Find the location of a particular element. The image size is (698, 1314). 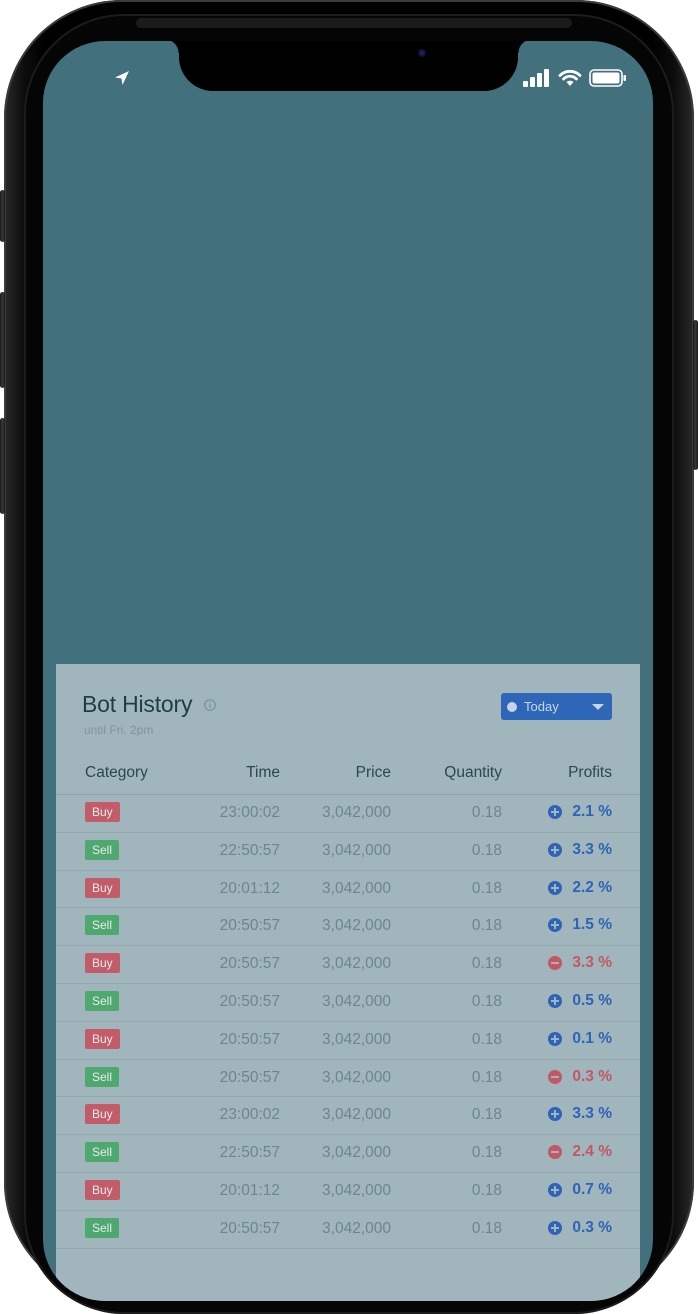

title-row: Bot History is located at coordinates (149, 704).